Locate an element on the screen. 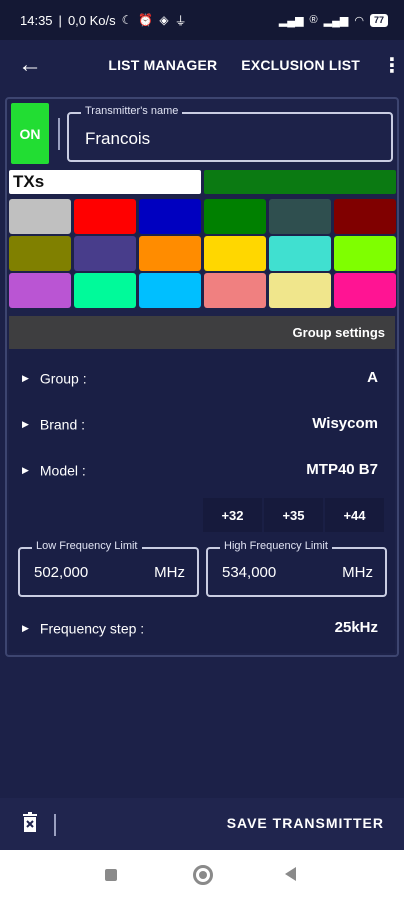 This screenshot has width=404, height=900. high-frequency-value: 534,000 is located at coordinates (249, 572).